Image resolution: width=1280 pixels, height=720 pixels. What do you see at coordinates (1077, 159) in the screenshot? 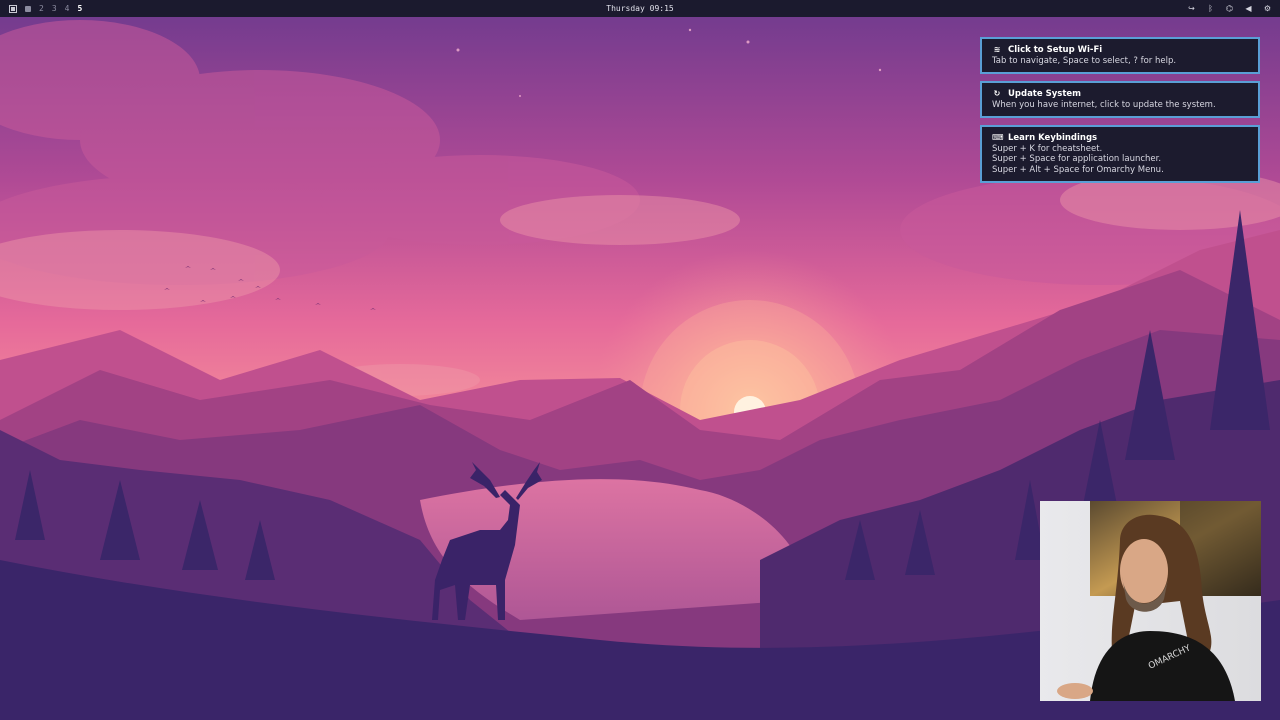
I see `notification-body-line-2: Super + Space for application launcher.` at bounding box center [1077, 159].